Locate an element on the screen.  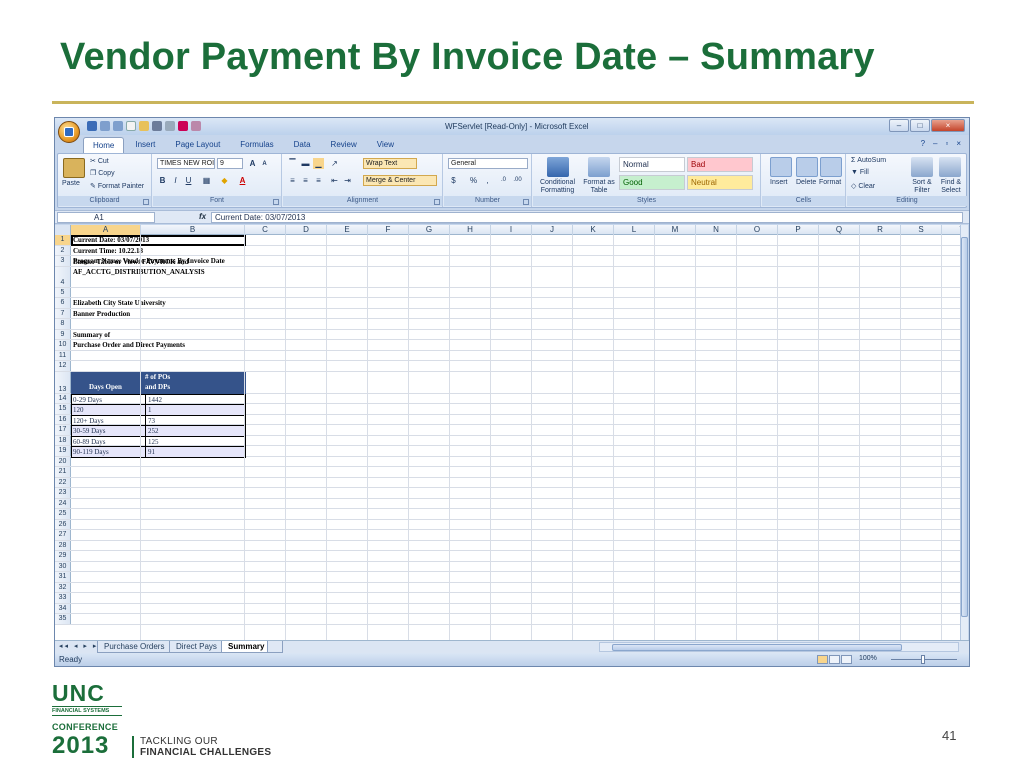
days-open-cell: 120+ Days is located at coordinates (88, 421).